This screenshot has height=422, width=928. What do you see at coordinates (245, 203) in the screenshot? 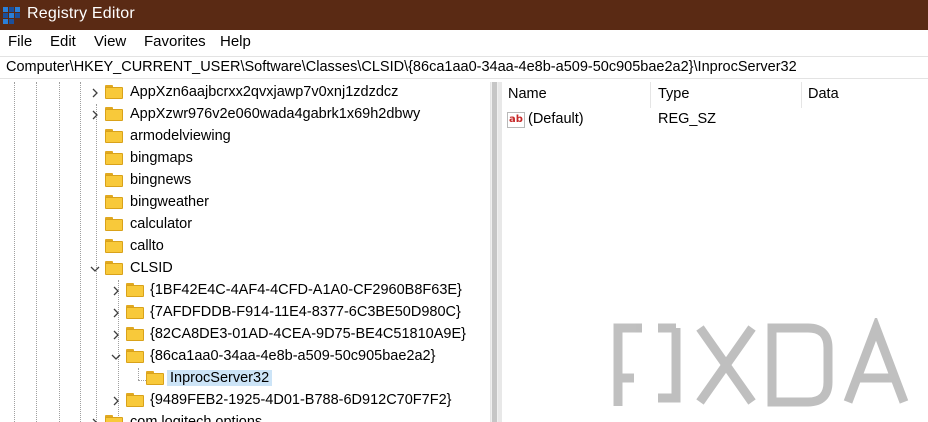
I see `tree-item: bingweather` at bounding box center [245, 203].